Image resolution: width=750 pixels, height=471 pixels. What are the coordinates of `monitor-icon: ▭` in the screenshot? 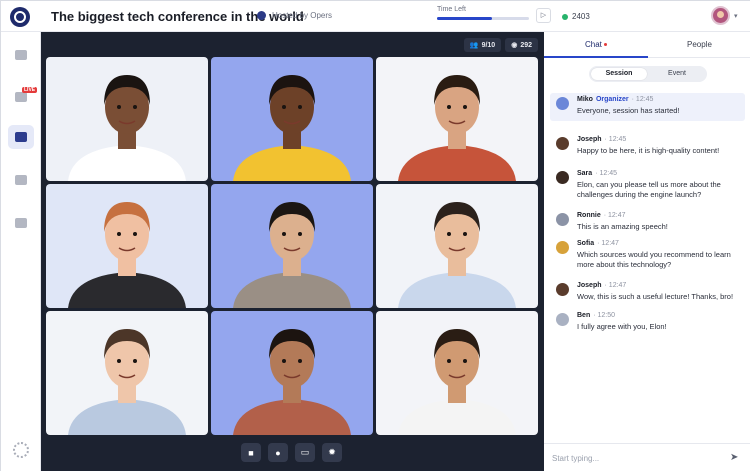 It's located at (305, 452).